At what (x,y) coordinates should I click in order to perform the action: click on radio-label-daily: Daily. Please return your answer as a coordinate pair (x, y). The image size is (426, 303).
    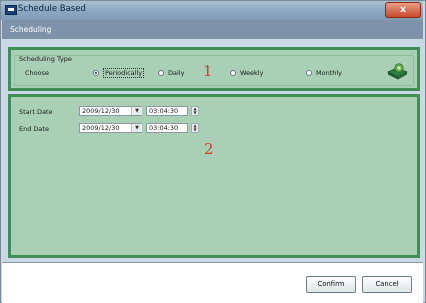
    Looking at the image, I should click on (176, 73).